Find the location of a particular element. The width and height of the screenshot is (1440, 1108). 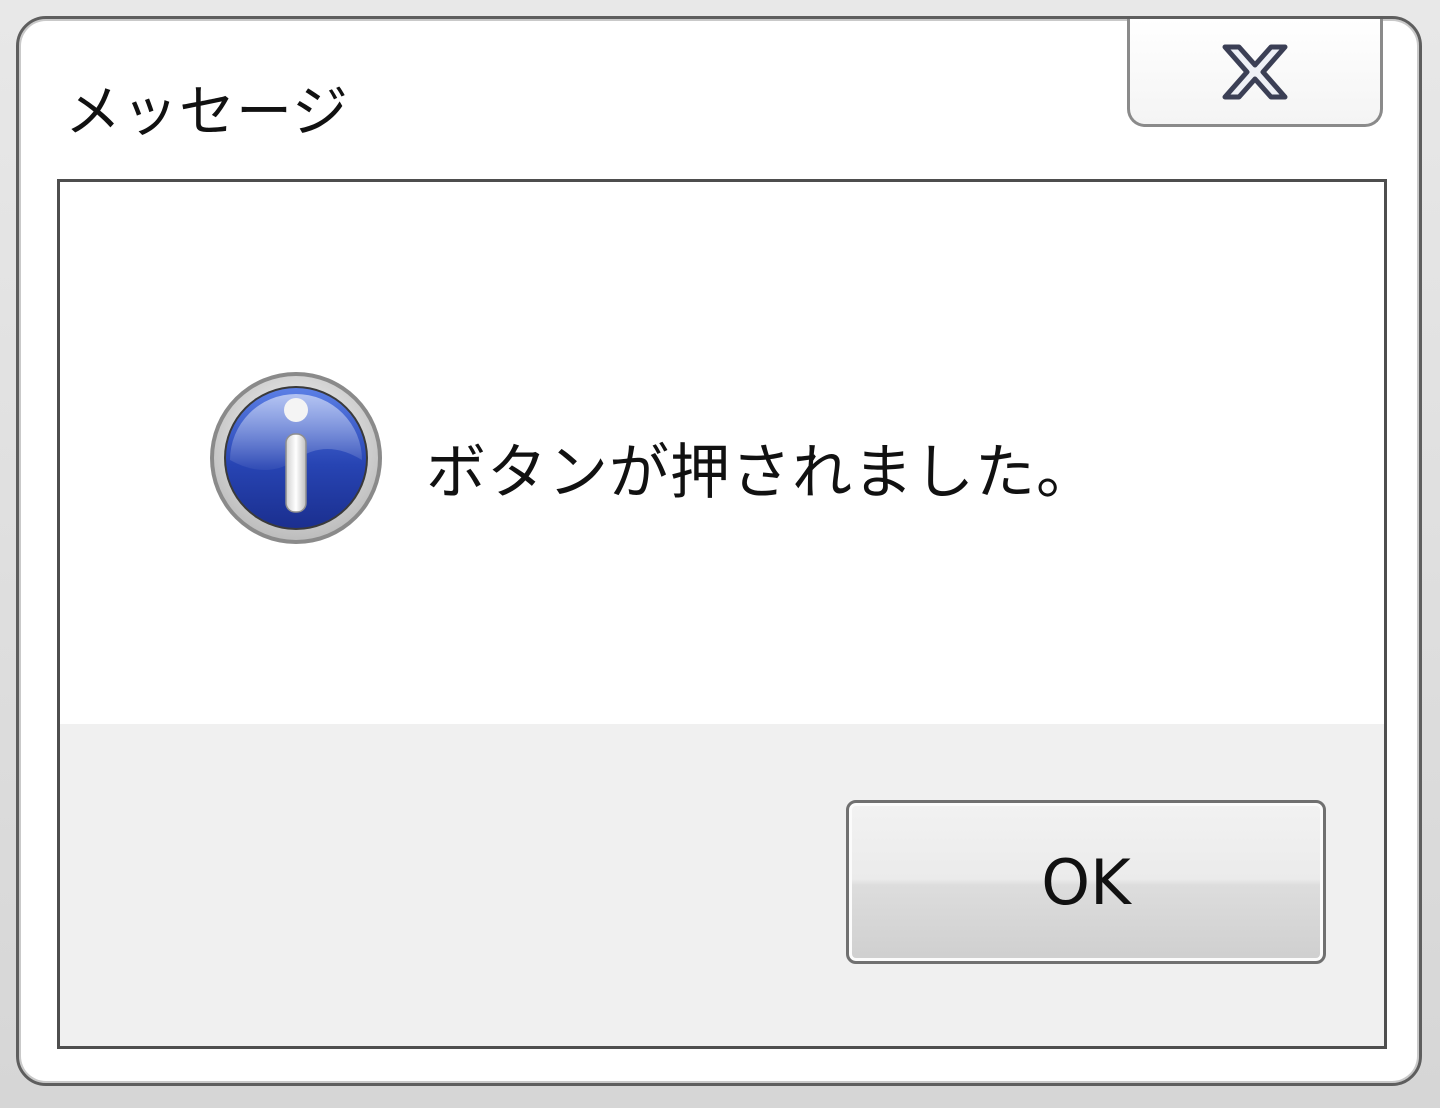

close-icon is located at coordinates (1255, 72).